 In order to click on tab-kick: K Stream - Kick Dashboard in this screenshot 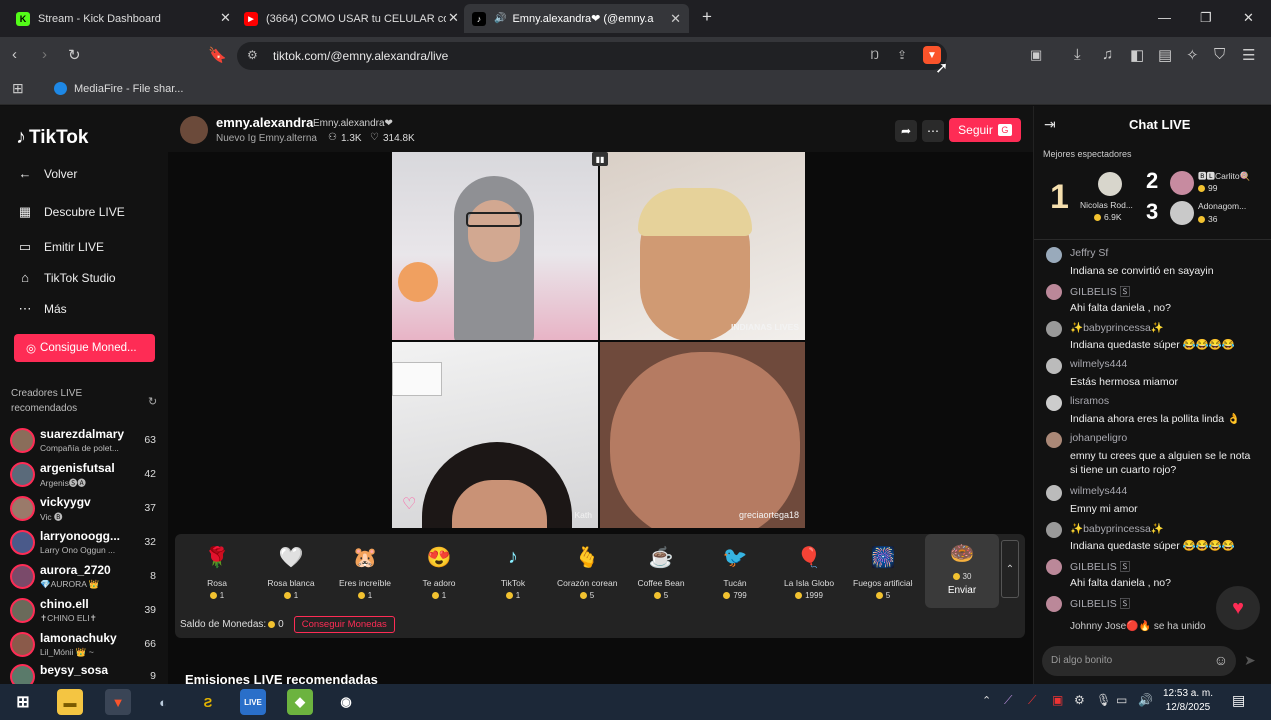, I will do `click(120, 18)`.